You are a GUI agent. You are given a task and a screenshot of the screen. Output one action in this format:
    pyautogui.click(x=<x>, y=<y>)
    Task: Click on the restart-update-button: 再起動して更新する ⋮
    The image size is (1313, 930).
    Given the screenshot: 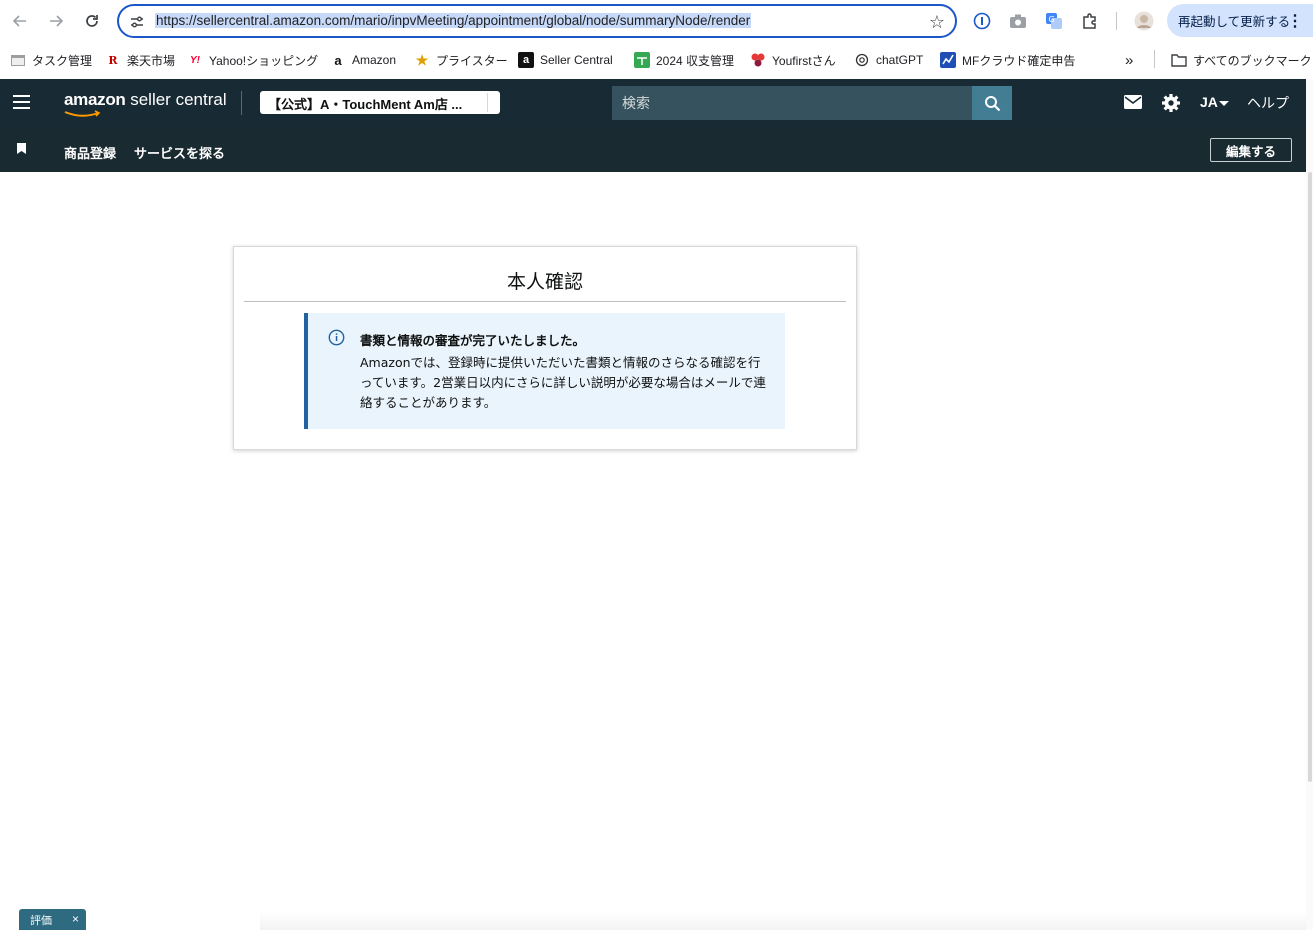 What is the action you would take?
    pyautogui.click(x=1240, y=20)
    